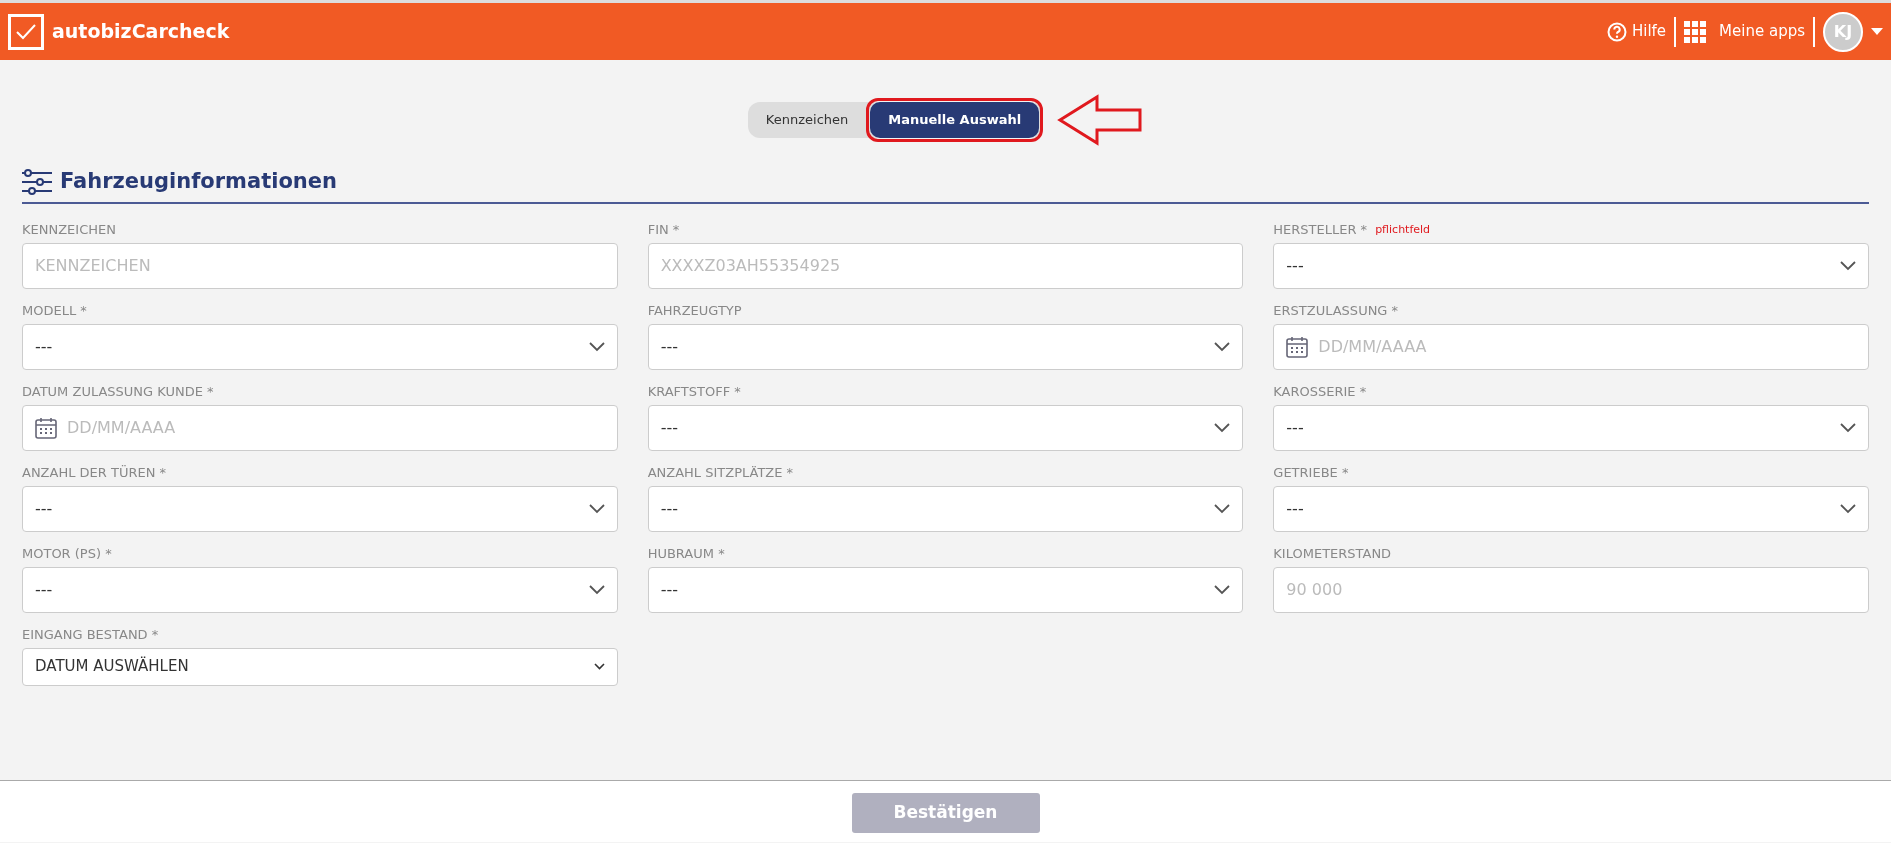 This screenshot has height=843, width=1891. What do you see at coordinates (1320, 391) in the screenshot?
I see `field-label: KAROSSERIE *` at bounding box center [1320, 391].